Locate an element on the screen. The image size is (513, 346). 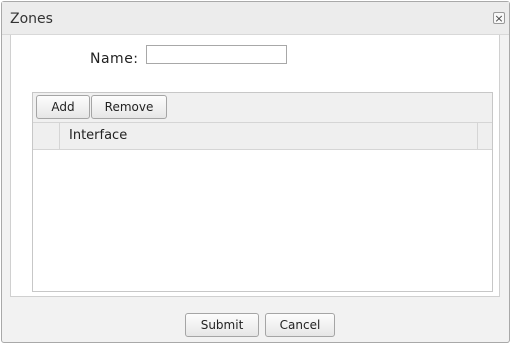
dialog-title: Zones is located at coordinates (31, 19).